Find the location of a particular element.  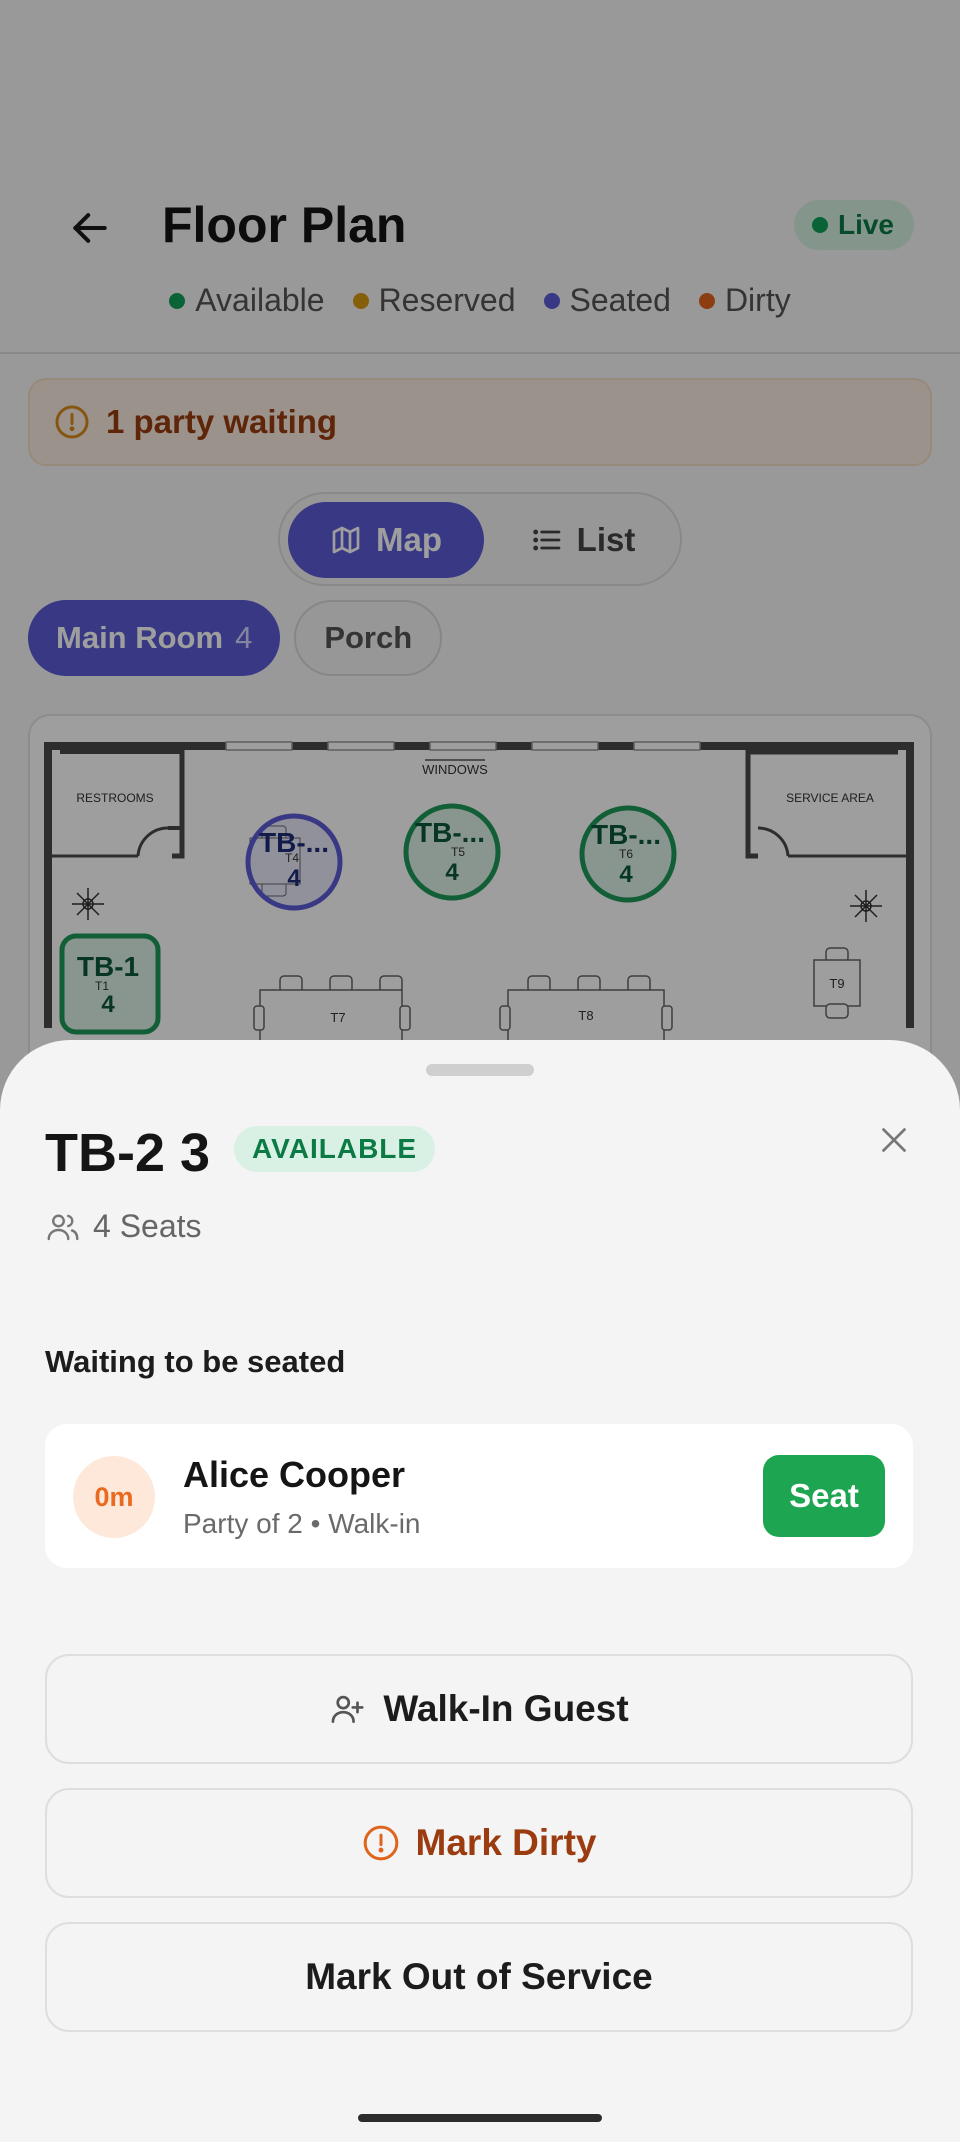

seat-button: Seat is located at coordinates (824, 1496).